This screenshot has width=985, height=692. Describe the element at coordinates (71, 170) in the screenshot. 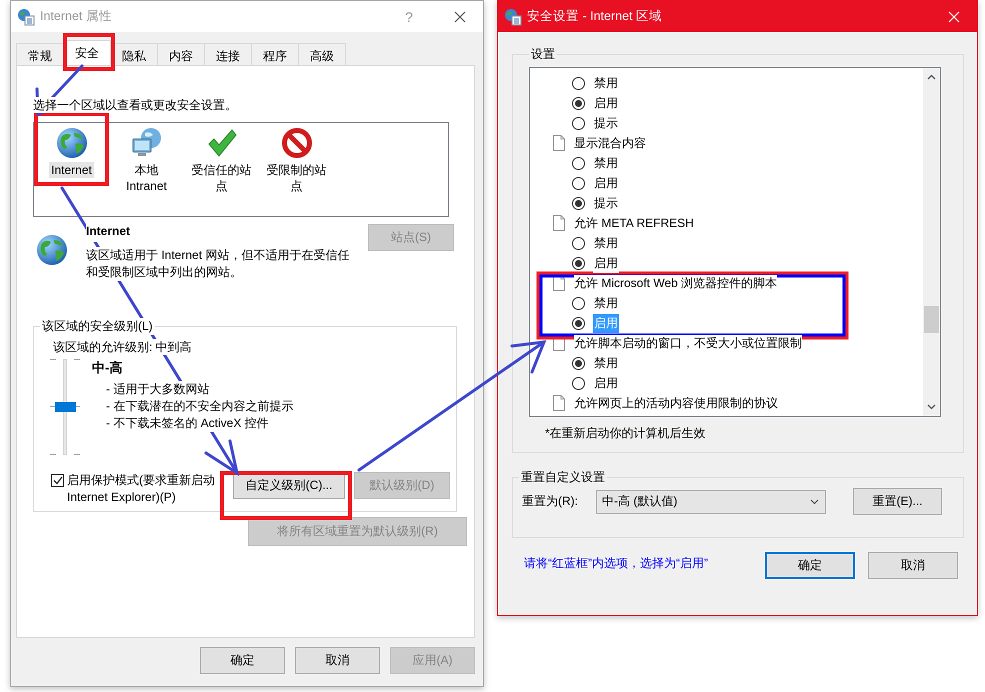

I see `zone-item: Internet` at that location.